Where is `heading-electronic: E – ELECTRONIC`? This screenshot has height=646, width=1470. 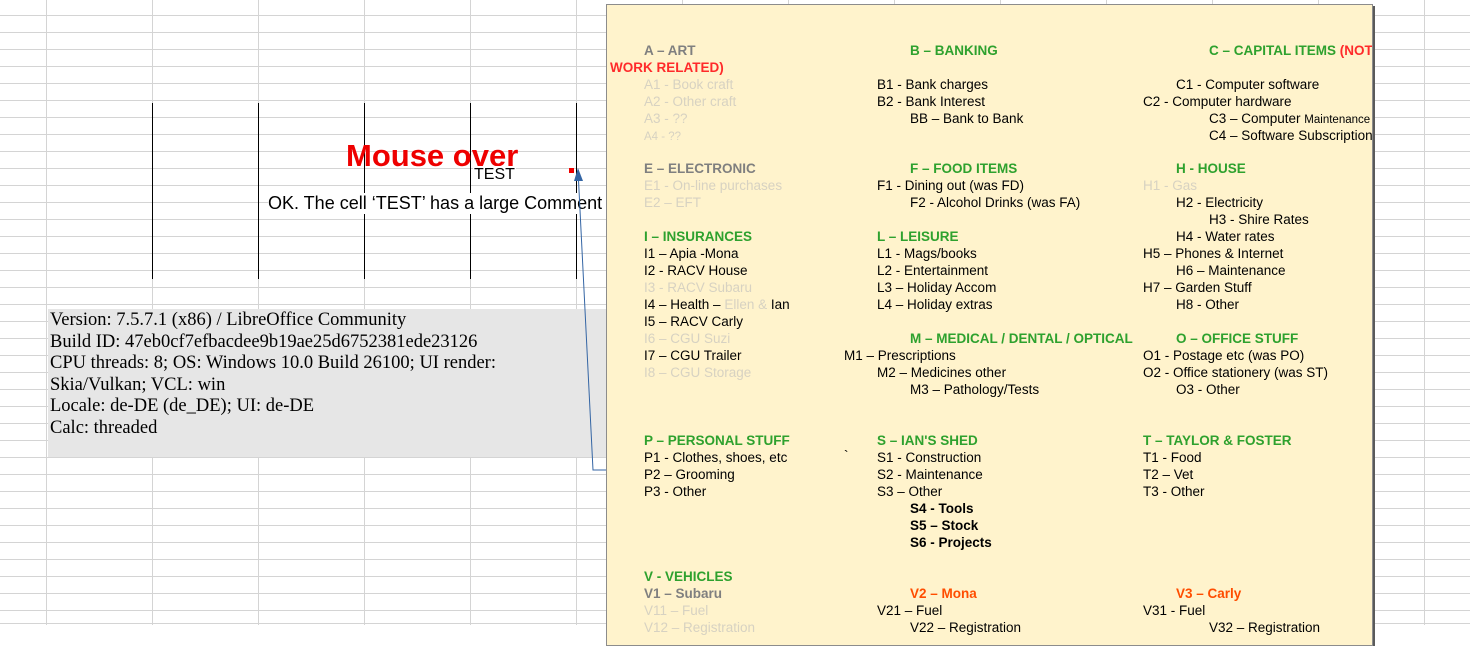 heading-electronic: E – ELECTRONIC is located at coordinates (700, 168).